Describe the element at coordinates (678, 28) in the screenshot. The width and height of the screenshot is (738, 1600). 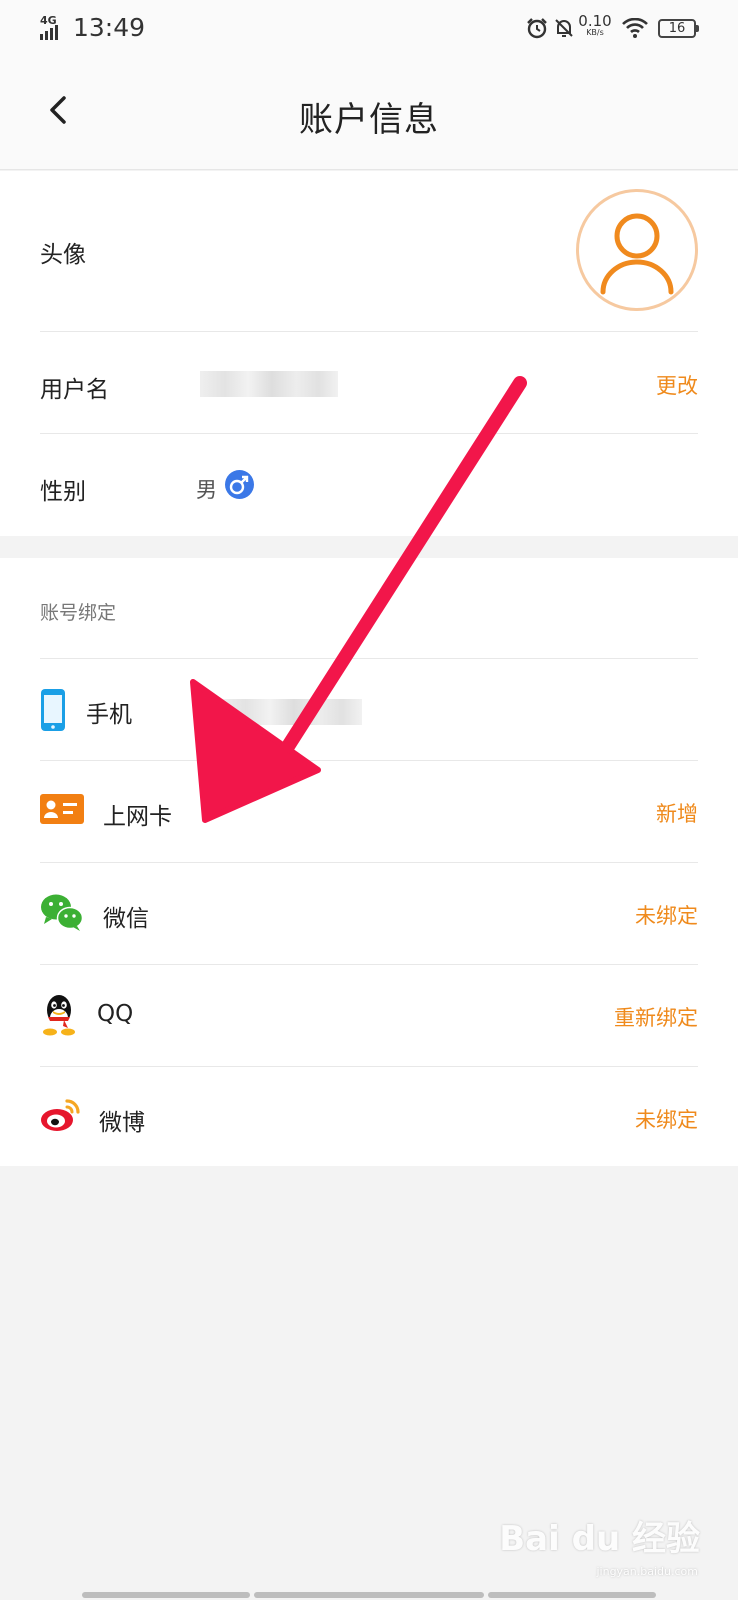
I see `battery-icon: 16` at that location.